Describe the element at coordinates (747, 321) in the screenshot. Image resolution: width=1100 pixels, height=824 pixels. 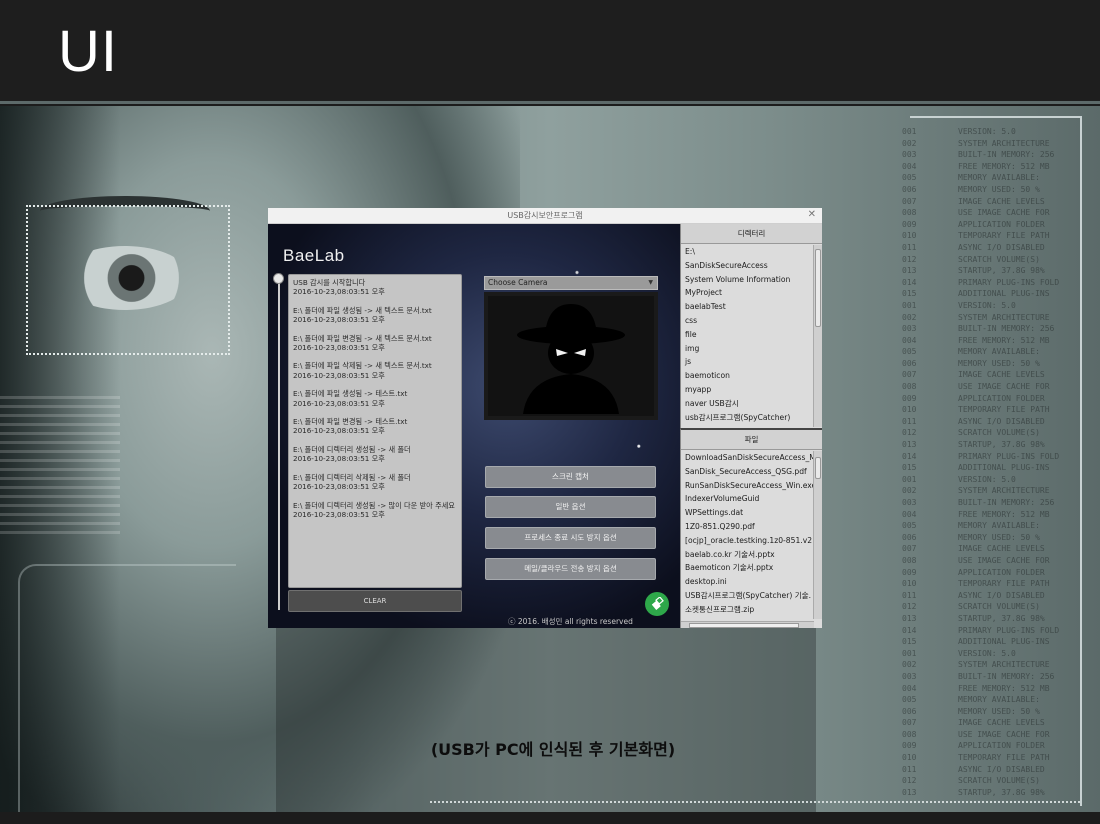
I see `directory-item: css` at that location.